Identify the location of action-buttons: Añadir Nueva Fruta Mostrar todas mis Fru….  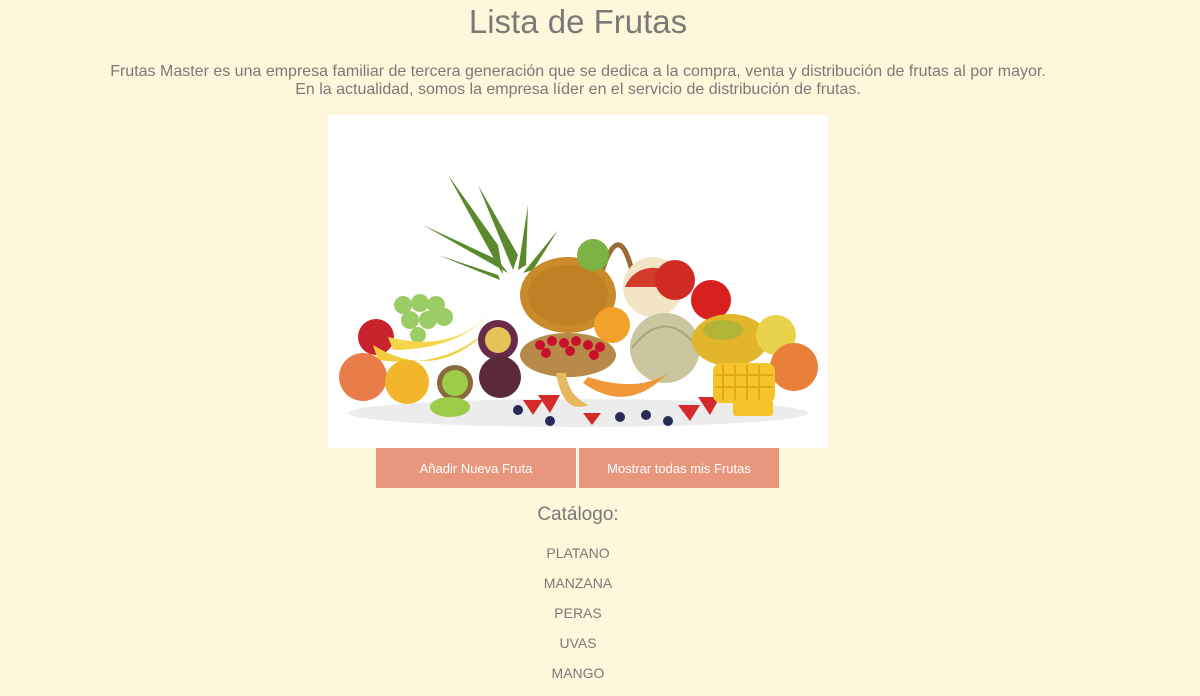
(578, 468).